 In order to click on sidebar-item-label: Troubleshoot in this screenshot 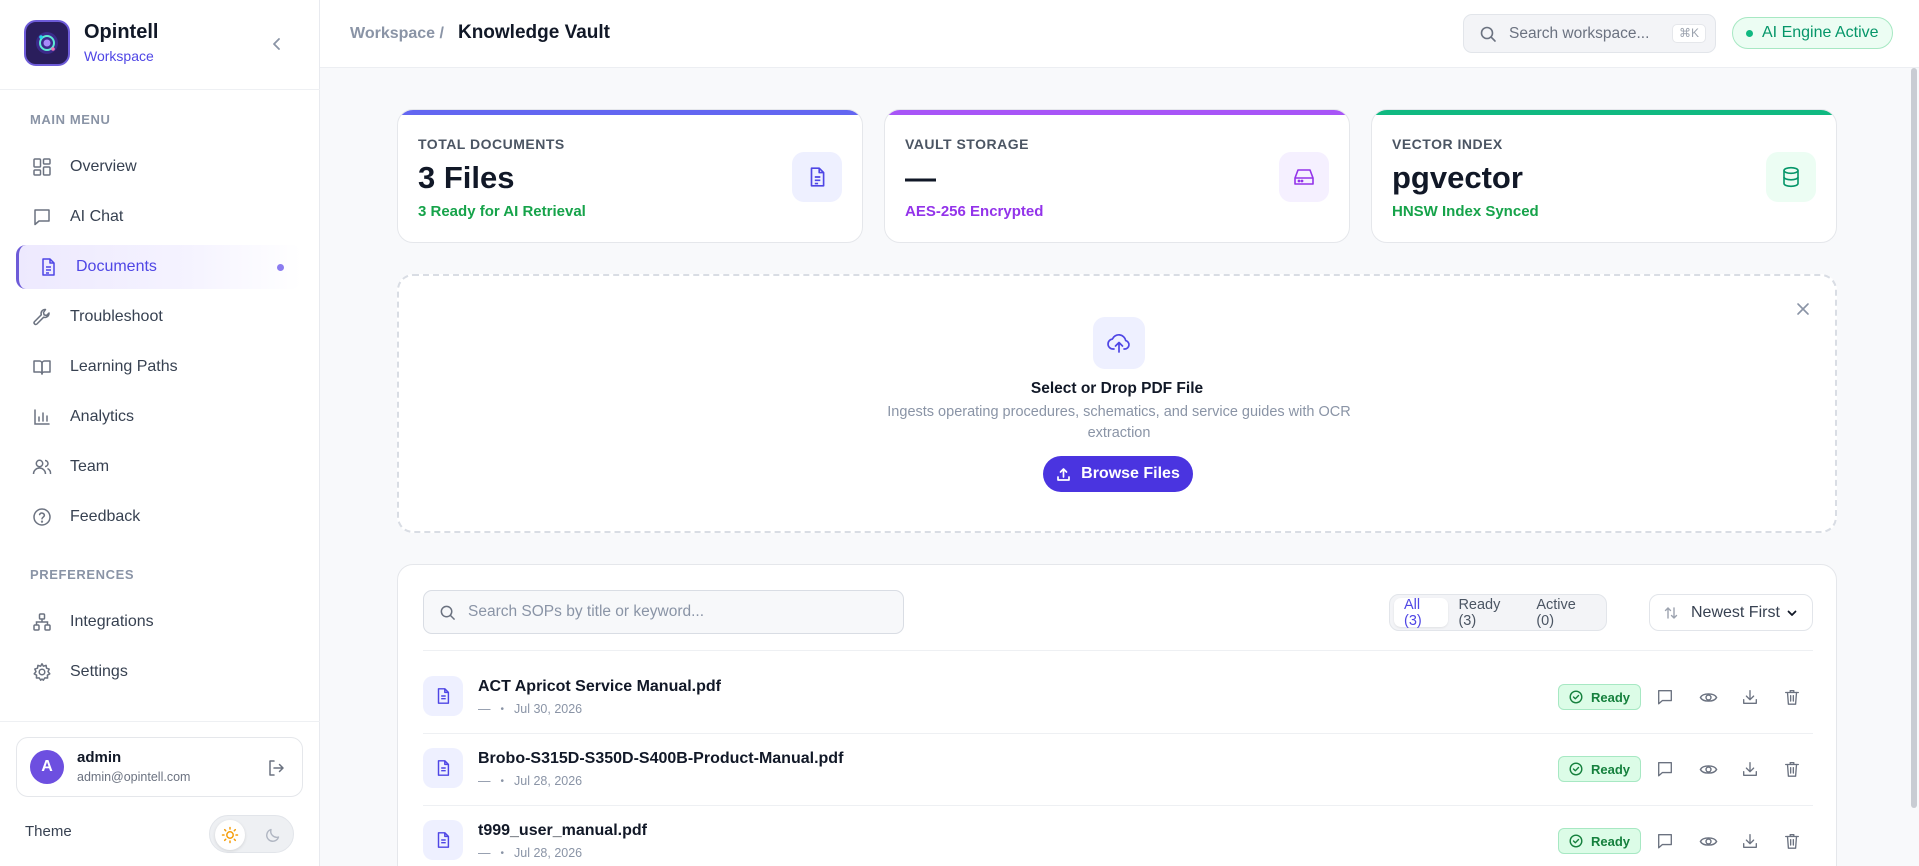, I will do `click(116, 316)`.